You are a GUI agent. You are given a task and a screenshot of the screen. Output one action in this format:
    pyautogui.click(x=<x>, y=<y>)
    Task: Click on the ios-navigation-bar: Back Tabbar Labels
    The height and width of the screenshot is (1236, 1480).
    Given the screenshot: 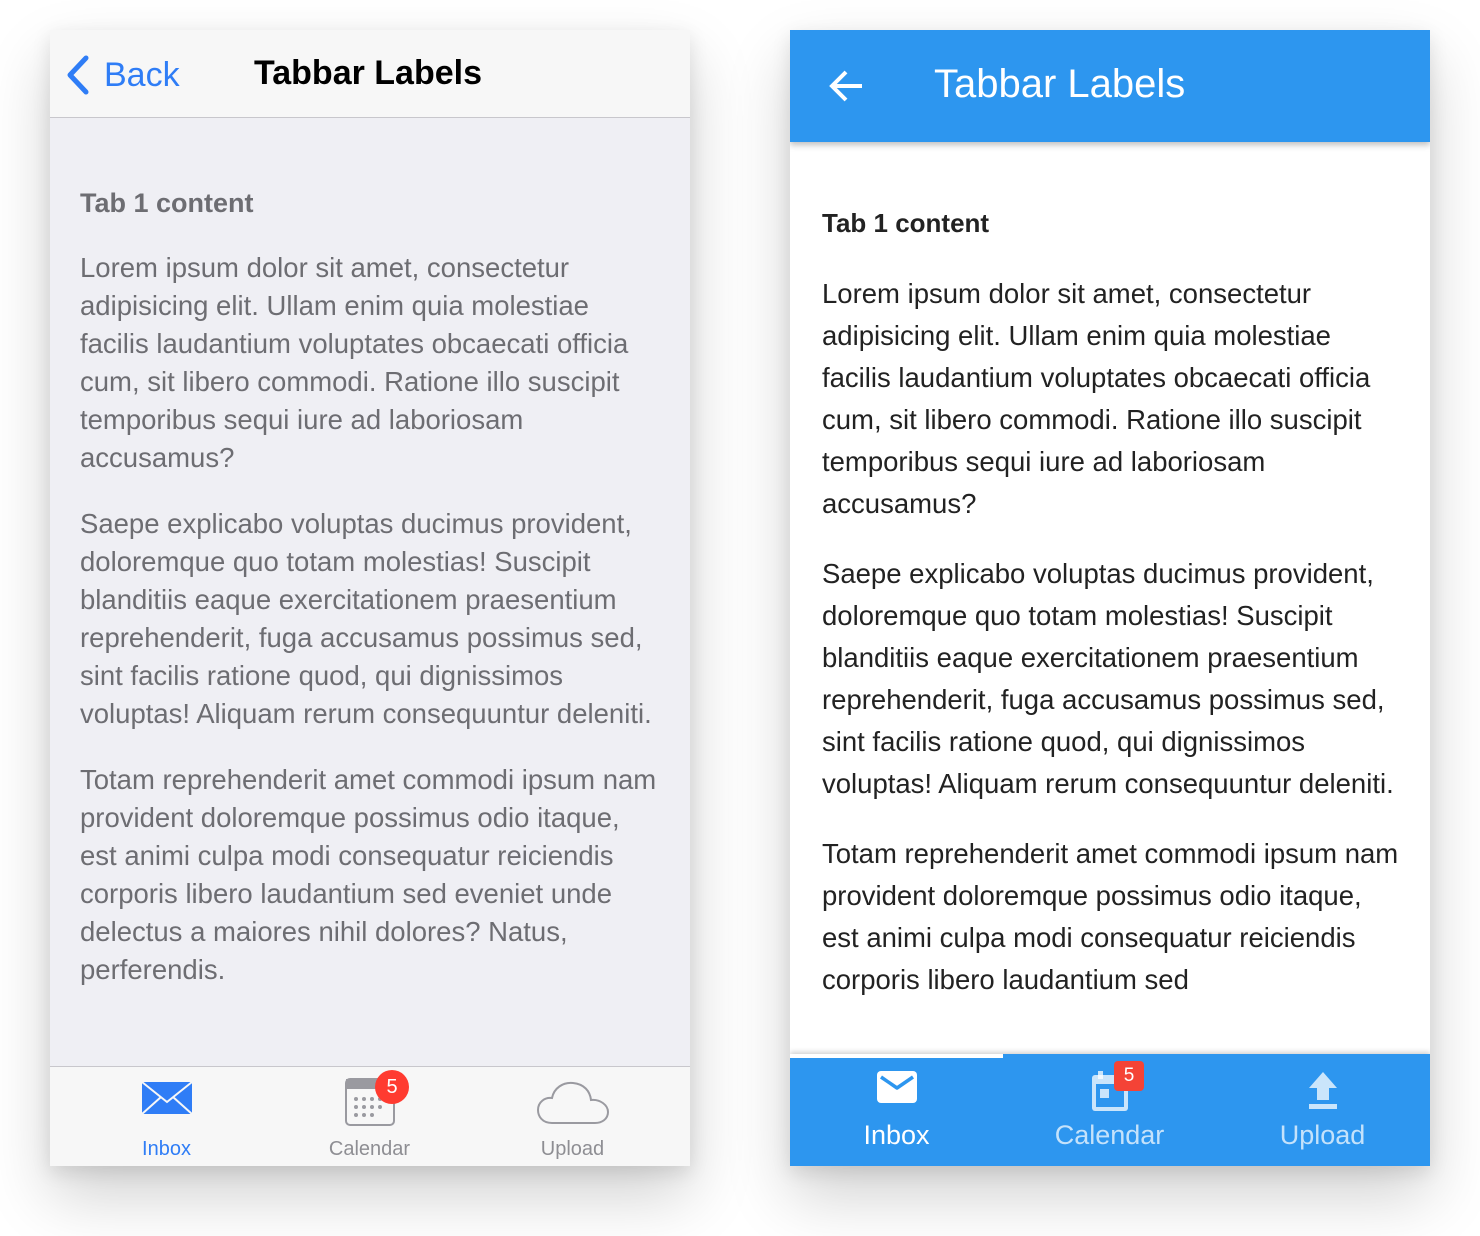 What is the action you would take?
    pyautogui.click(x=370, y=74)
    